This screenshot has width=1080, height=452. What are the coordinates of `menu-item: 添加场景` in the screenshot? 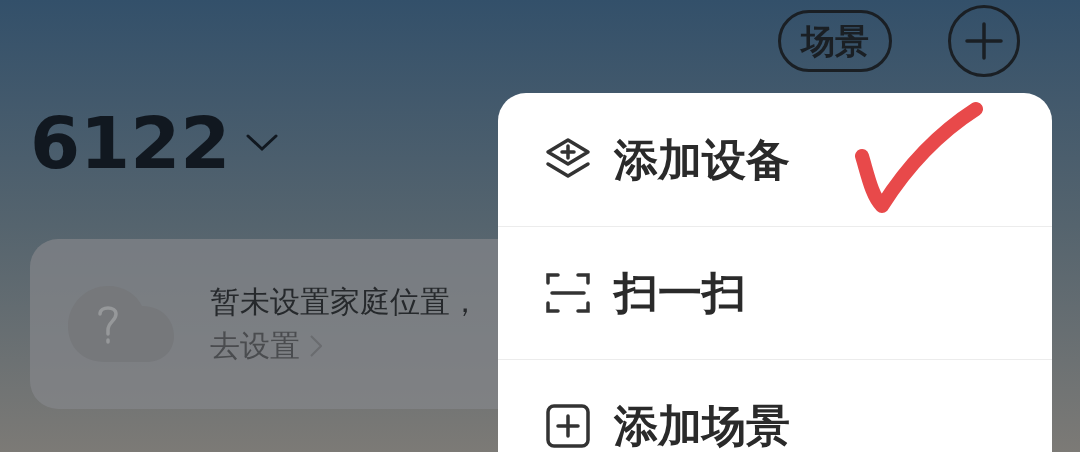 It's located at (654, 406).